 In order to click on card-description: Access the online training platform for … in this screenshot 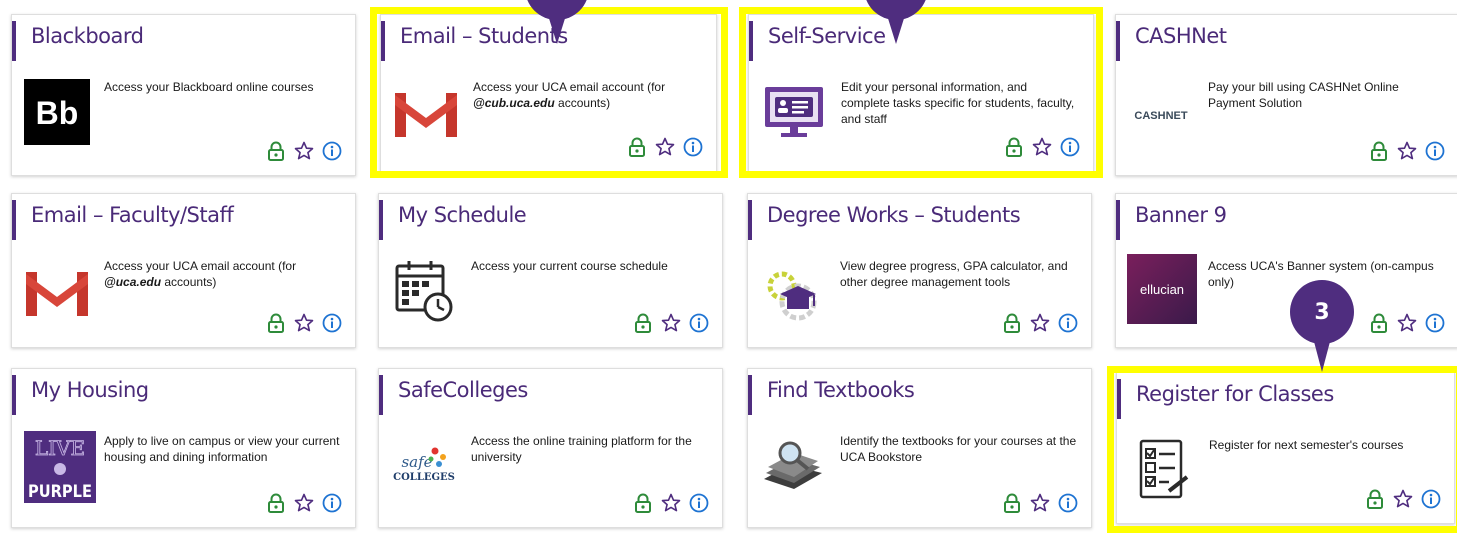, I will do `click(581, 449)`.